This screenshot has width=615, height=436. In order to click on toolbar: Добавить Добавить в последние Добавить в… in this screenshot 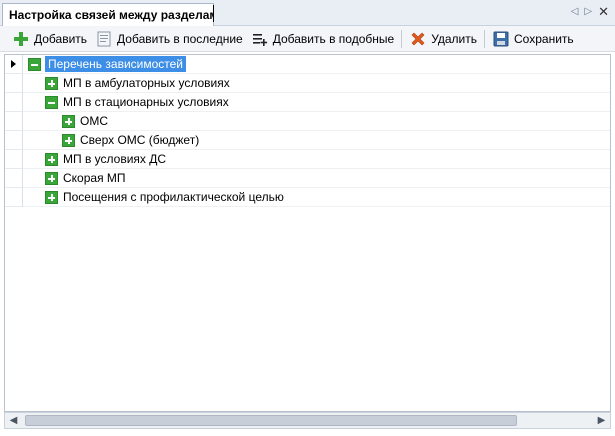, I will do `click(307, 39)`.